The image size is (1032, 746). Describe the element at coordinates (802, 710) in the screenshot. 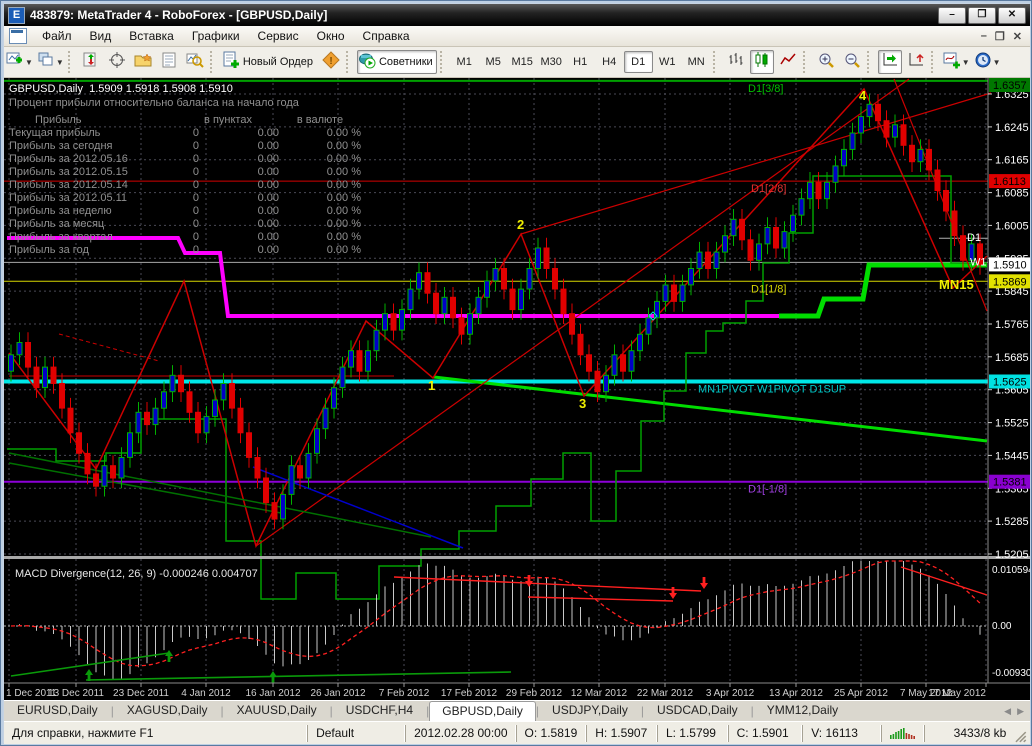

I see `tab-ymm12-daily: YMM12,Daily` at that location.